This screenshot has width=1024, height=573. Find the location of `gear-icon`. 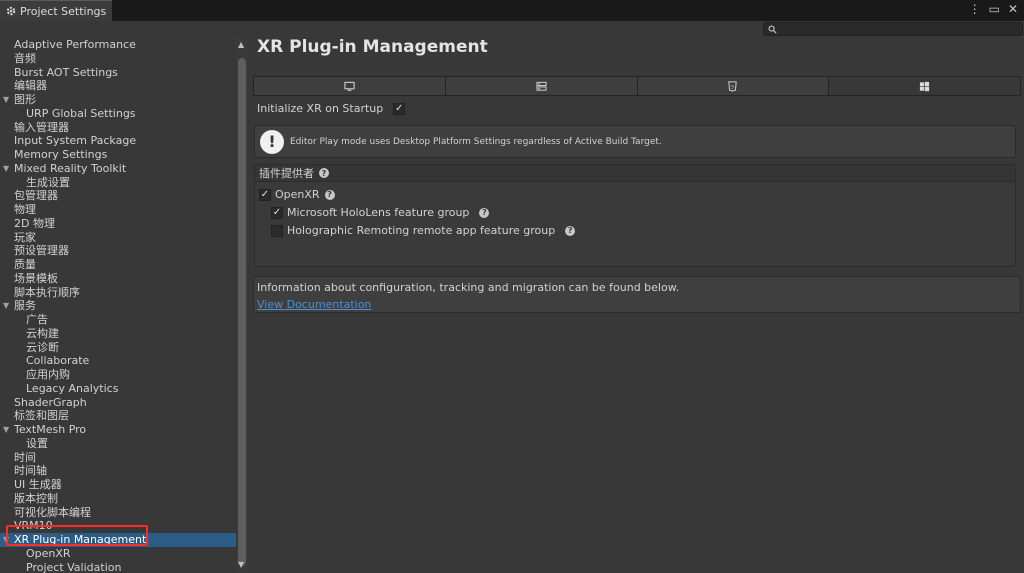

gear-icon is located at coordinates (11, 11).